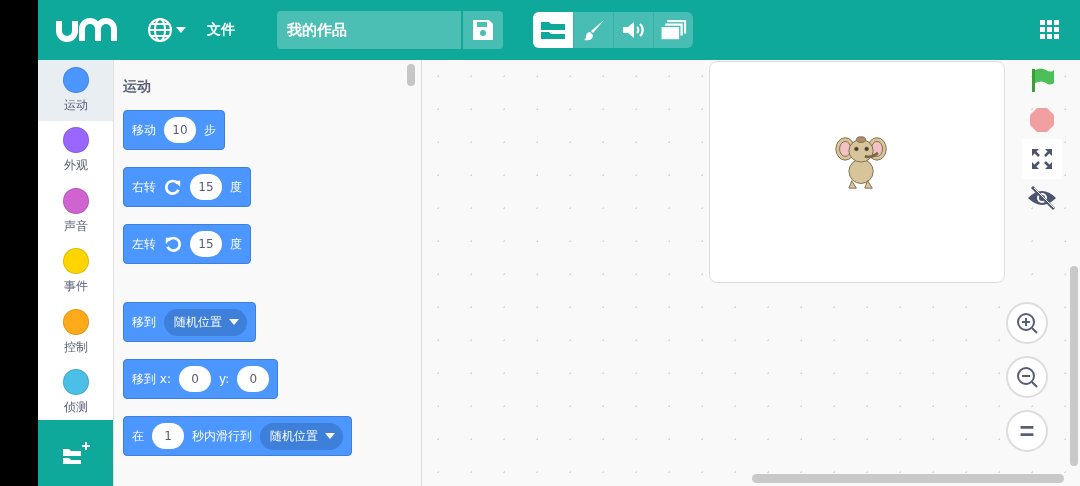  Describe the element at coordinates (411, 75) in the screenshot. I see `palette-scrollbar` at that location.